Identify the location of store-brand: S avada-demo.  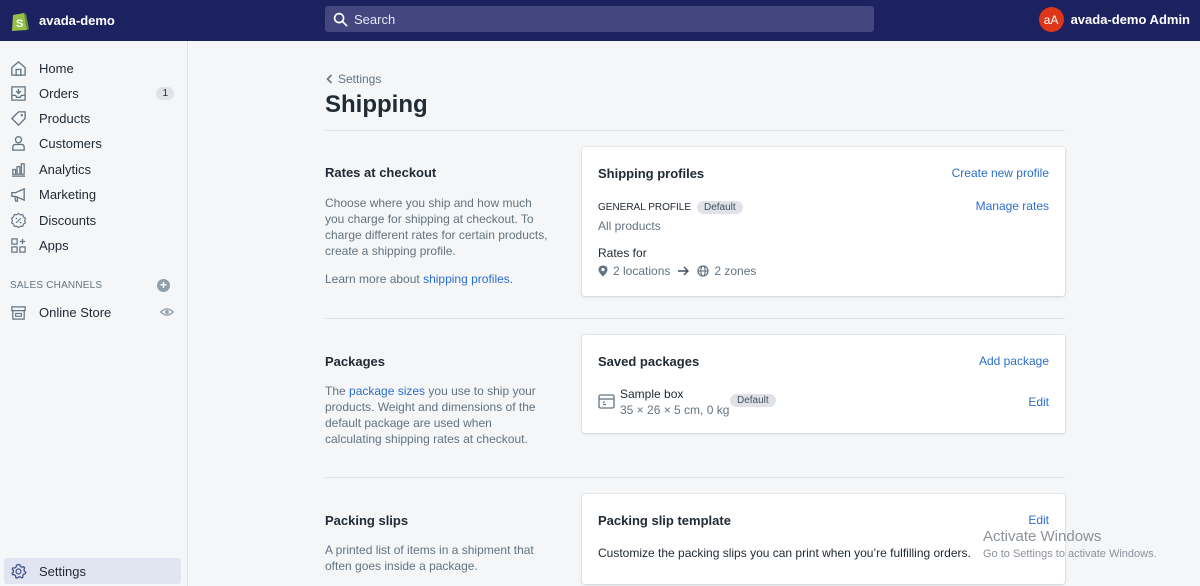
(94, 21).